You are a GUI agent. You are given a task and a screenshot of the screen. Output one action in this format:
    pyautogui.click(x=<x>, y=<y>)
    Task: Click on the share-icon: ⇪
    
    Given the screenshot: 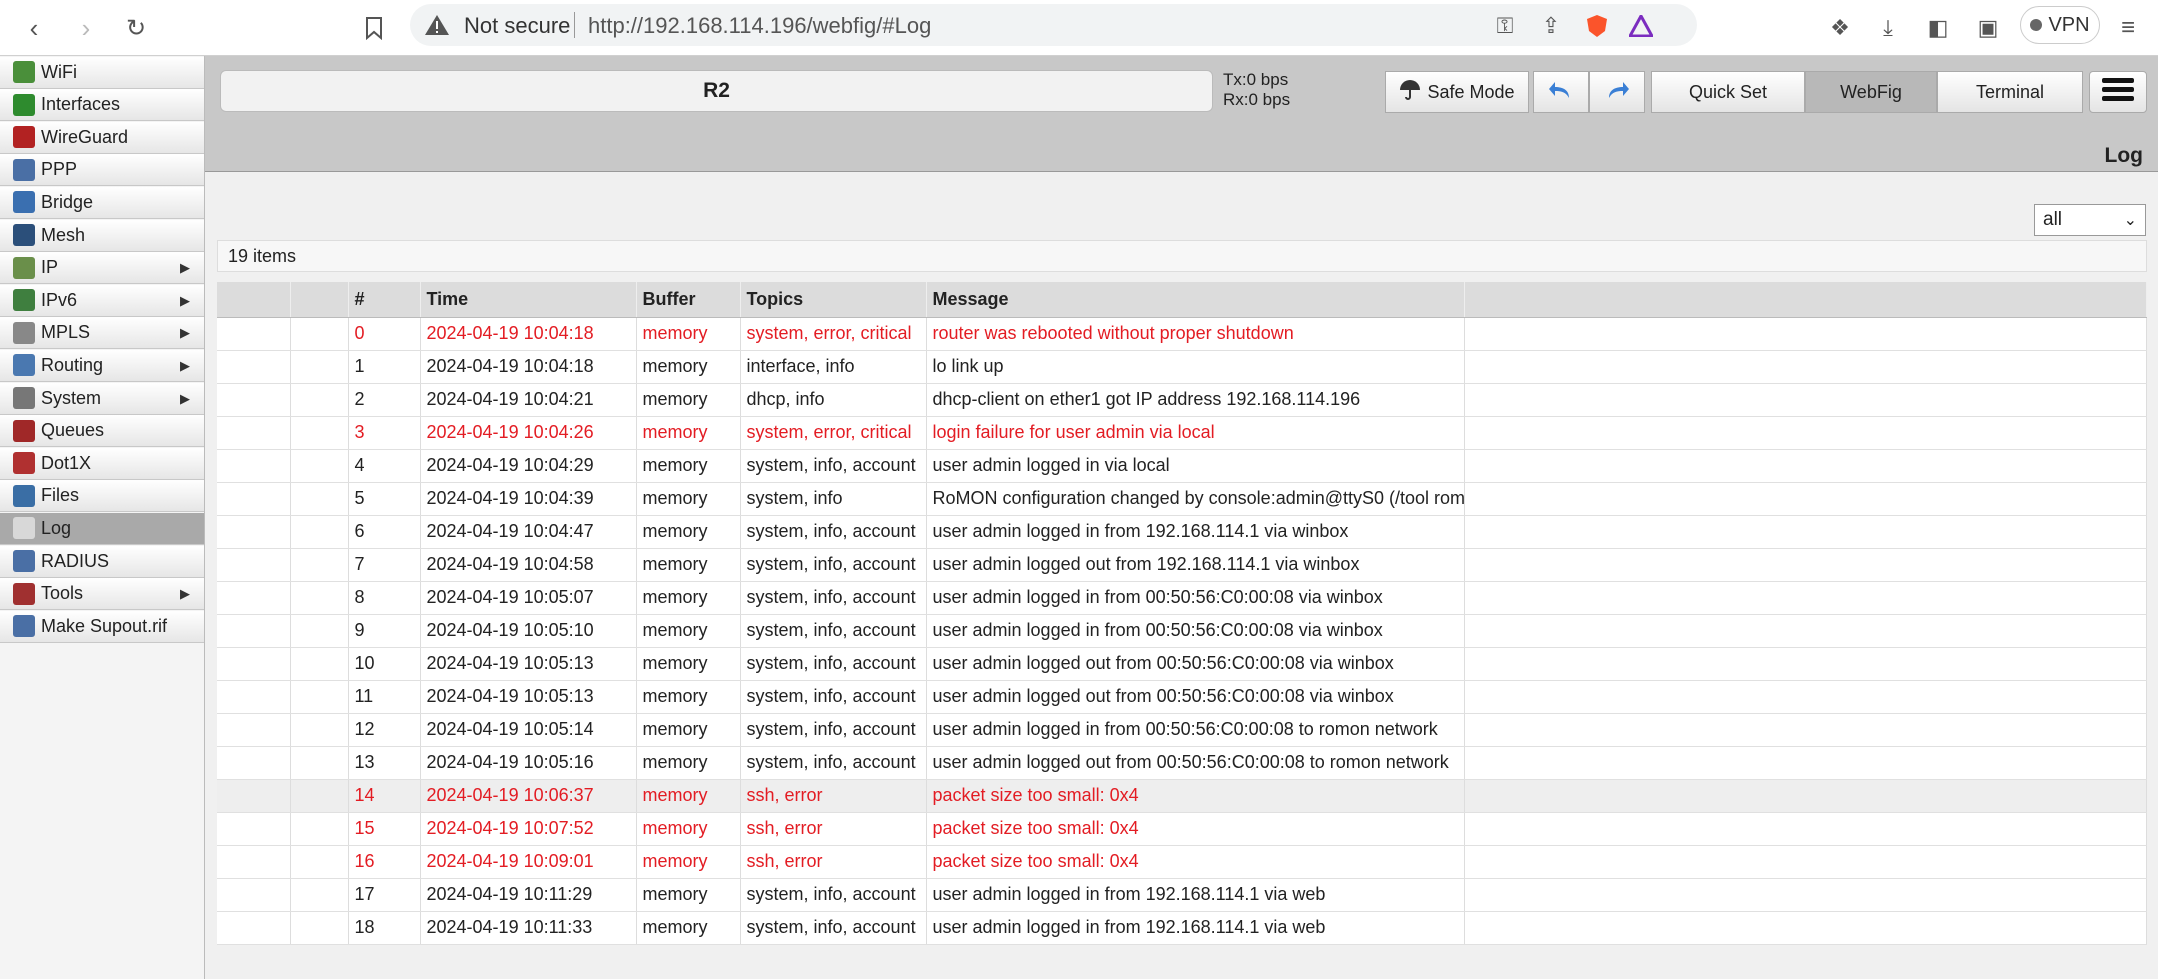 What is the action you would take?
    pyautogui.click(x=1551, y=26)
    